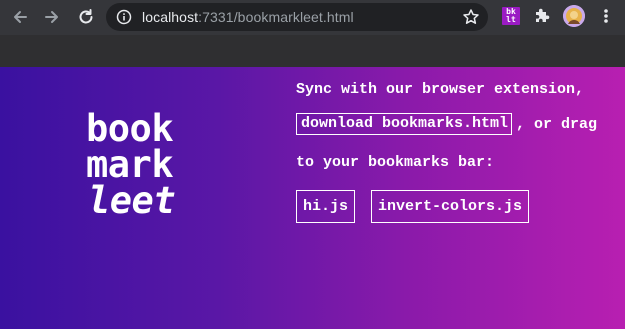 The height and width of the screenshot is (329, 625). What do you see at coordinates (511, 19) in the screenshot?
I see `extension-badge-line2: lt` at bounding box center [511, 19].